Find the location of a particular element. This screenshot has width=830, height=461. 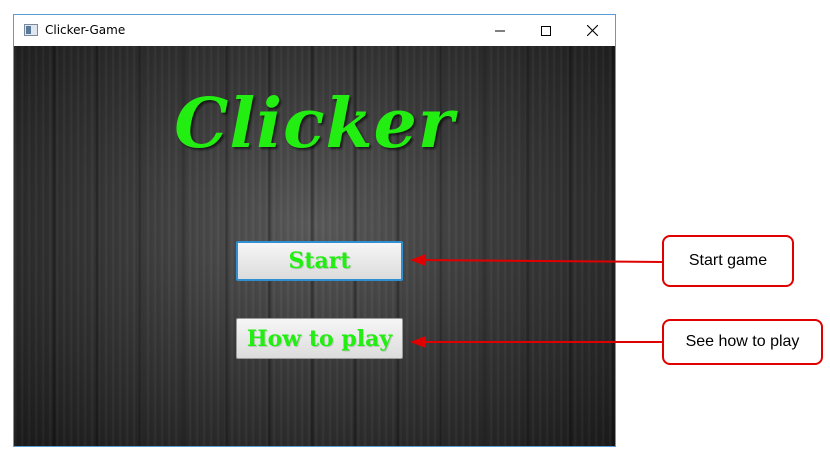

close-icon is located at coordinates (592, 30).